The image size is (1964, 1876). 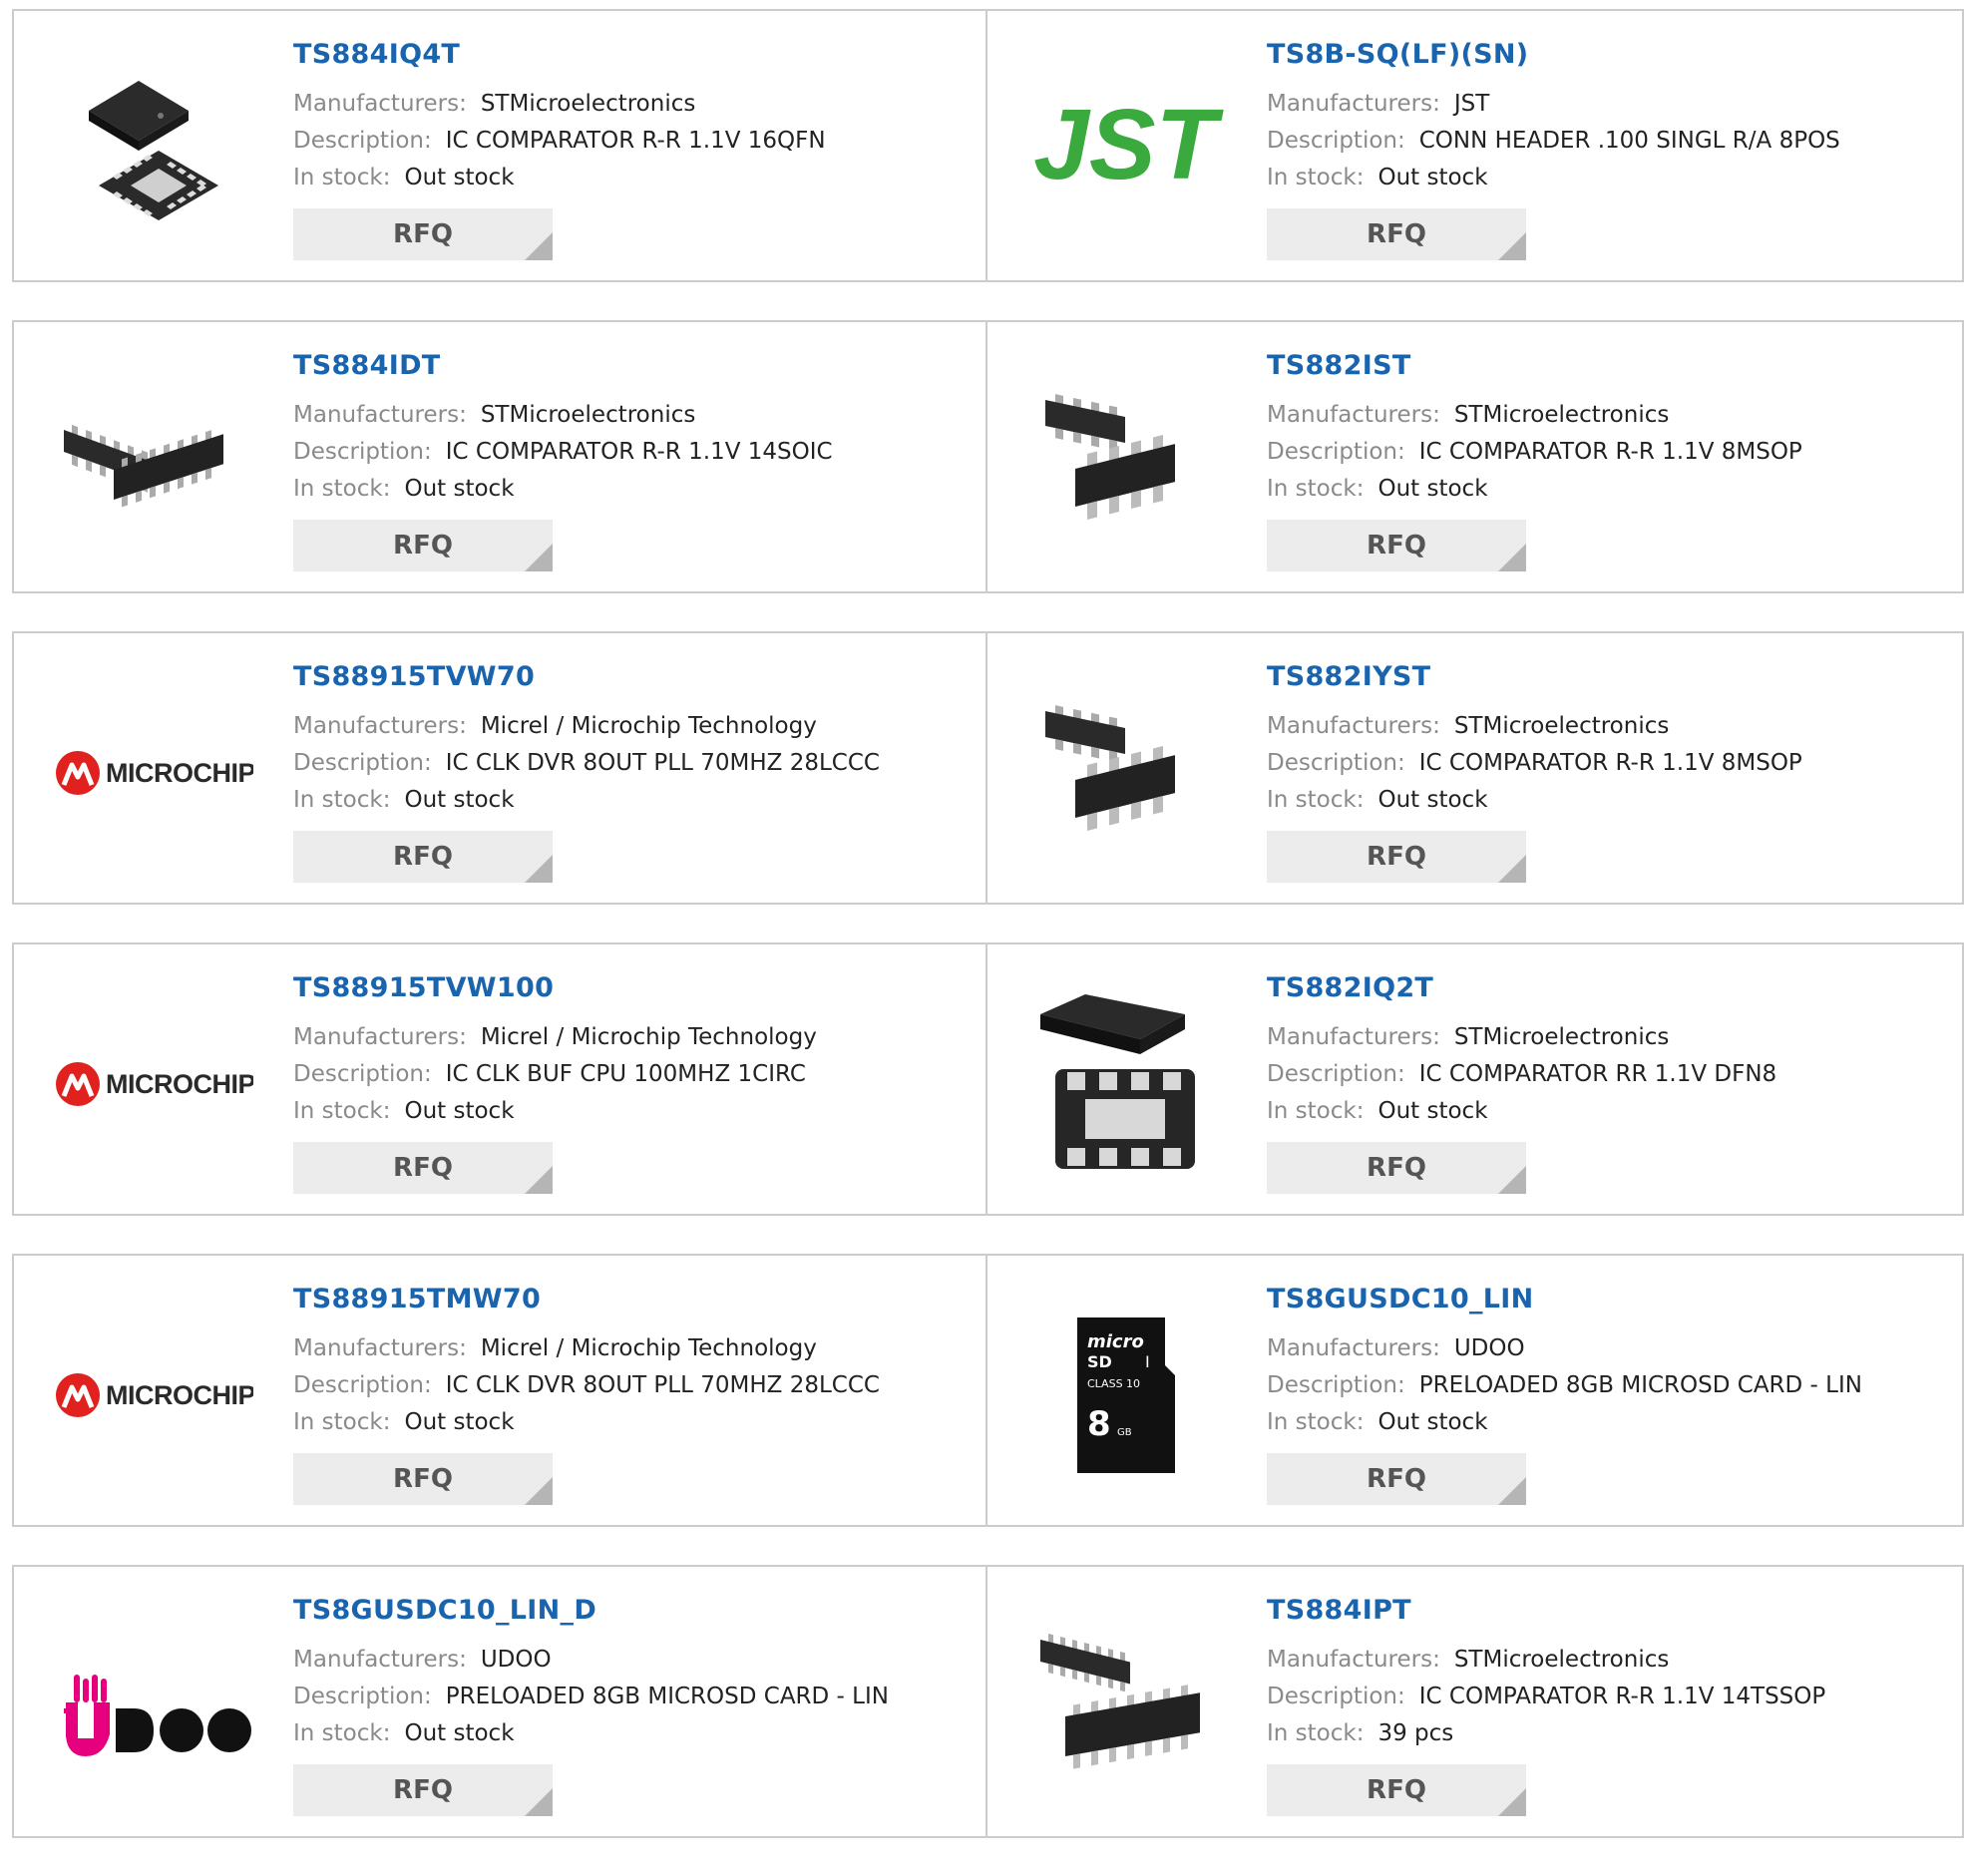 What do you see at coordinates (586, 676) in the screenshot?
I see `part-number-link: TS88915TVW70` at bounding box center [586, 676].